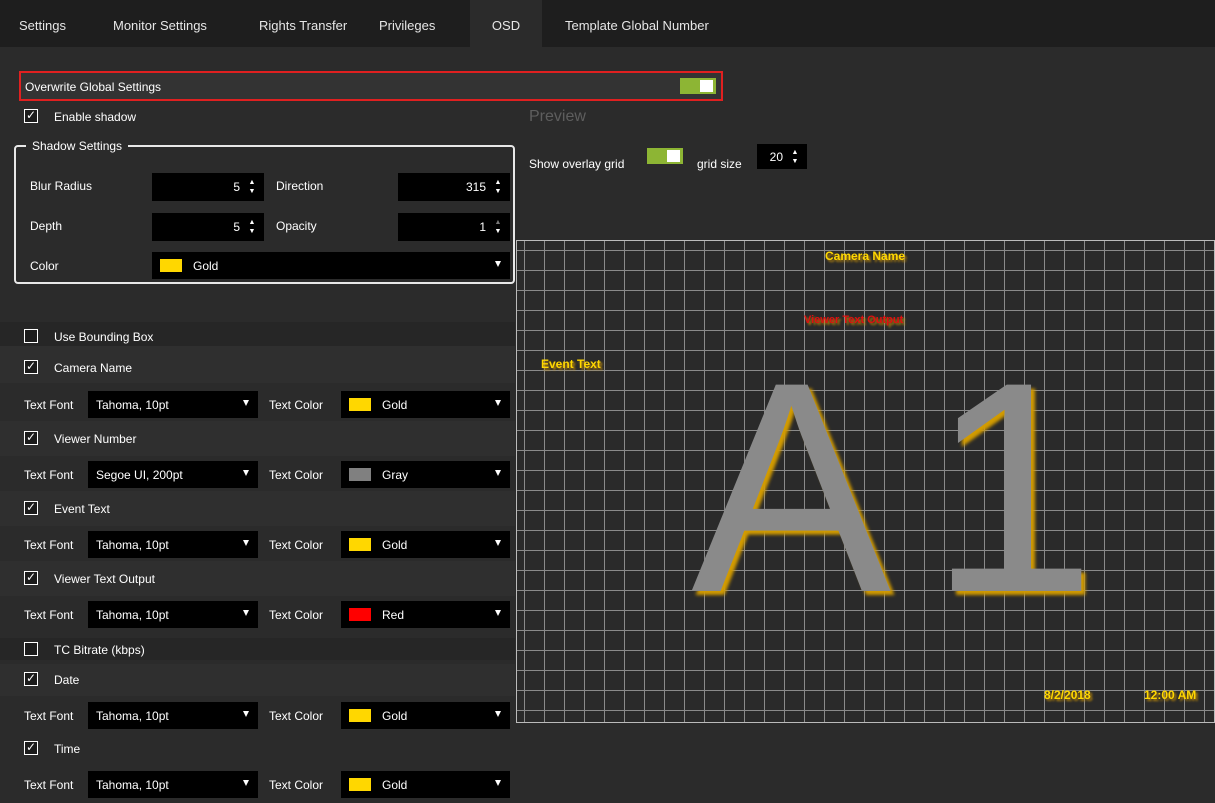  Describe the element at coordinates (371, 86) in the screenshot. I see `overwrite-global-settings-row: Overwrite Global Settings` at that location.